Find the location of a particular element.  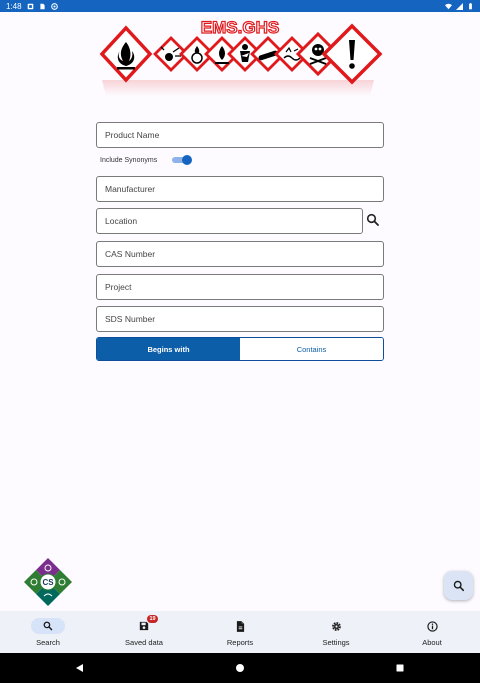

sds-number-placeholder: SDS Number is located at coordinates (130, 319).